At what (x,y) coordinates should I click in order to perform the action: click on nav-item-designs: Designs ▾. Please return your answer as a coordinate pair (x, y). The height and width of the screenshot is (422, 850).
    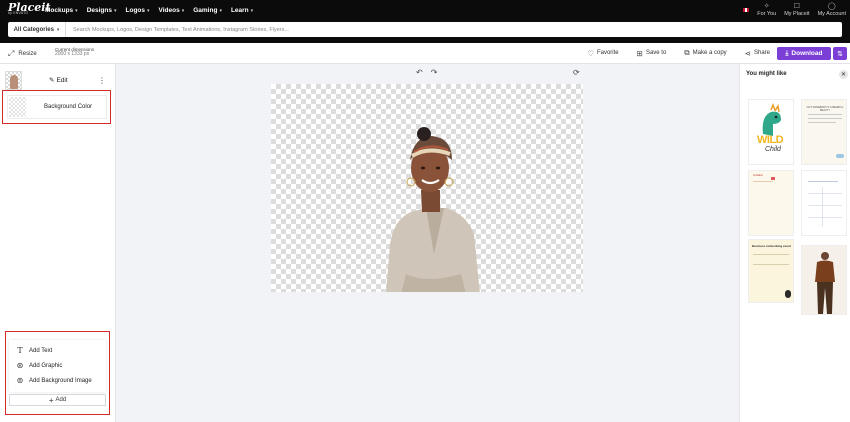
    Looking at the image, I should click on (102, 10).